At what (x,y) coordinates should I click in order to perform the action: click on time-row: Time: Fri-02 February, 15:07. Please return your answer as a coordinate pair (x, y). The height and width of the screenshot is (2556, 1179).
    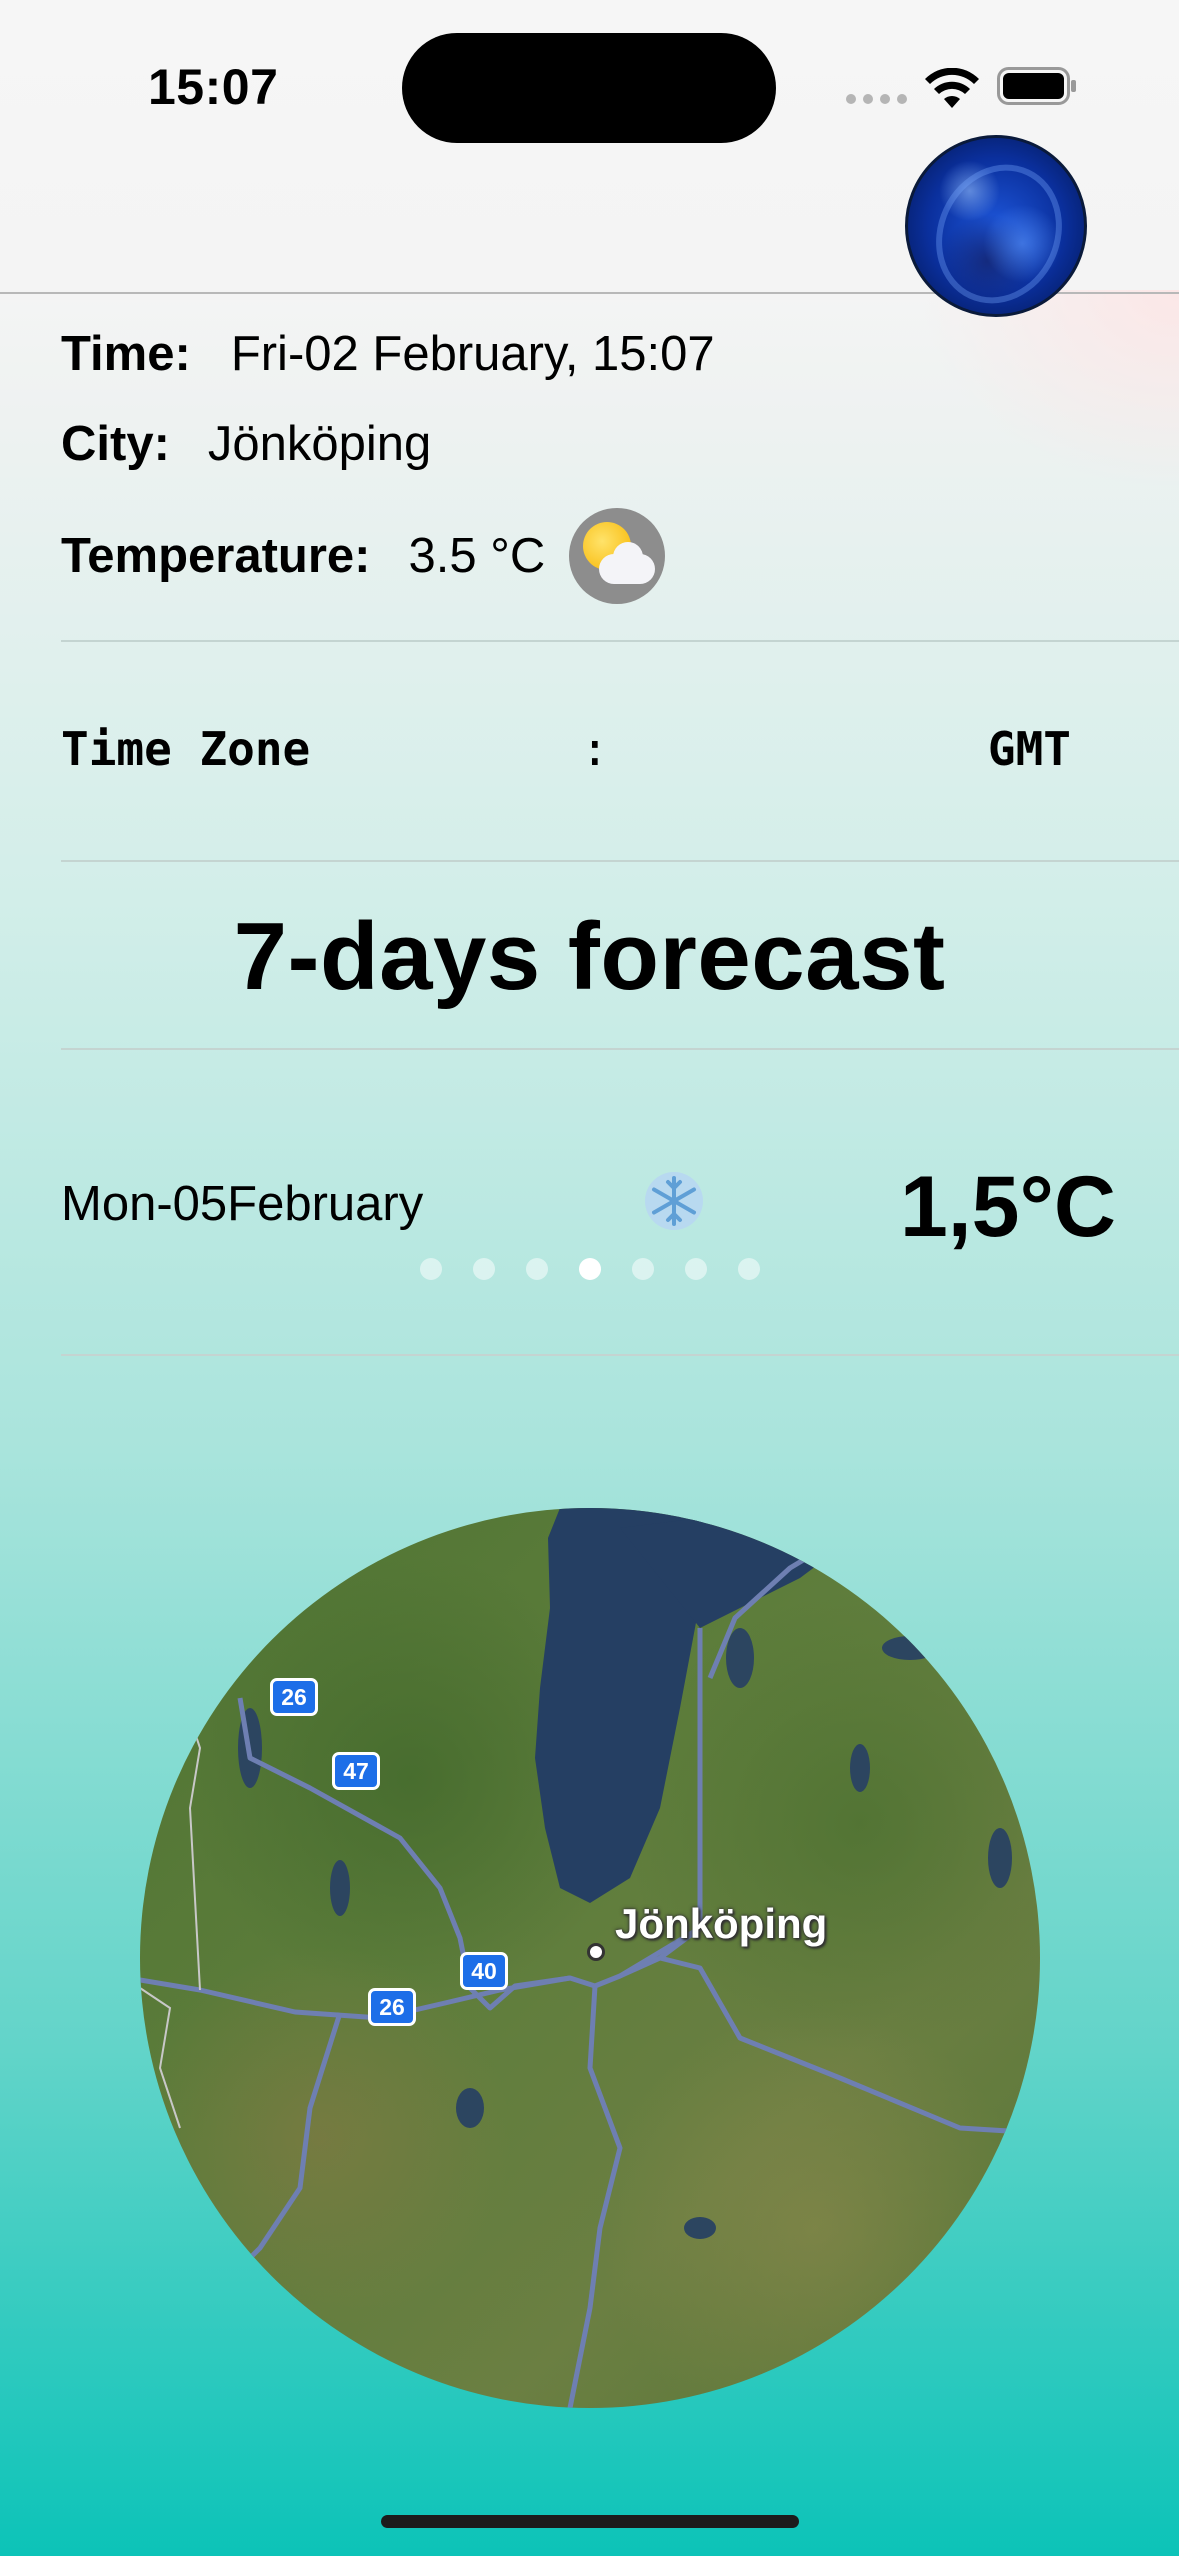
    Looking at the image, I should click on (388, 354).